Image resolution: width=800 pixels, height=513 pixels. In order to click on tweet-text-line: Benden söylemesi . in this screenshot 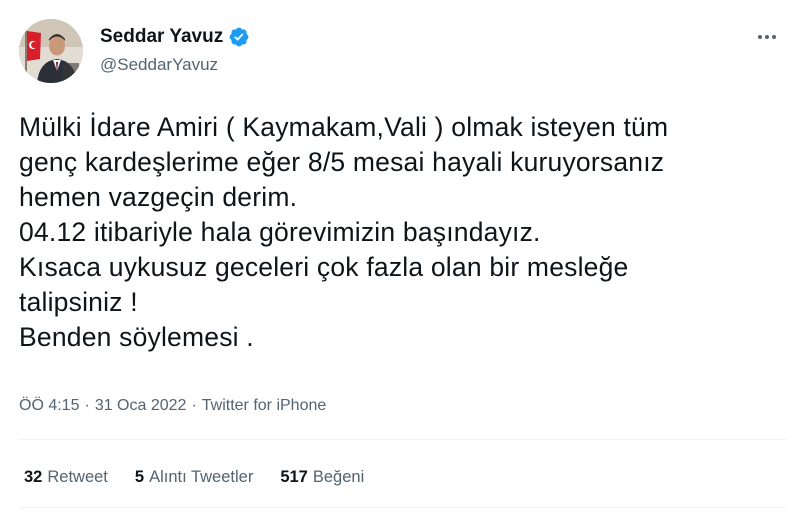, I will do `click(136, 337)`.